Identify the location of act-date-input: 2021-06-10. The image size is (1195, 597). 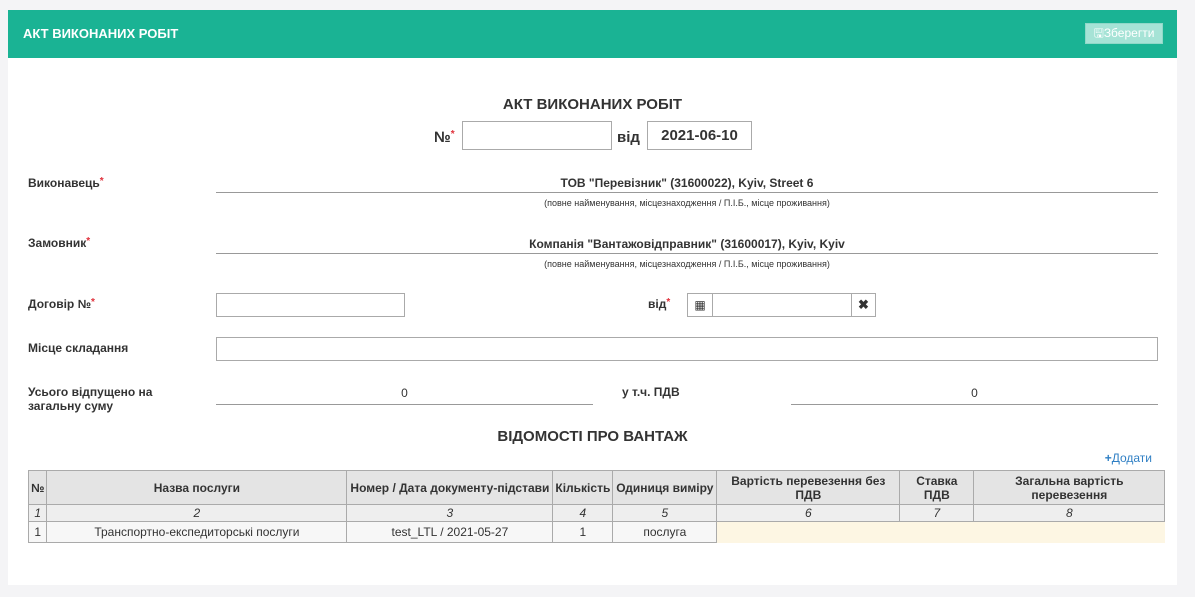
(699, 135).